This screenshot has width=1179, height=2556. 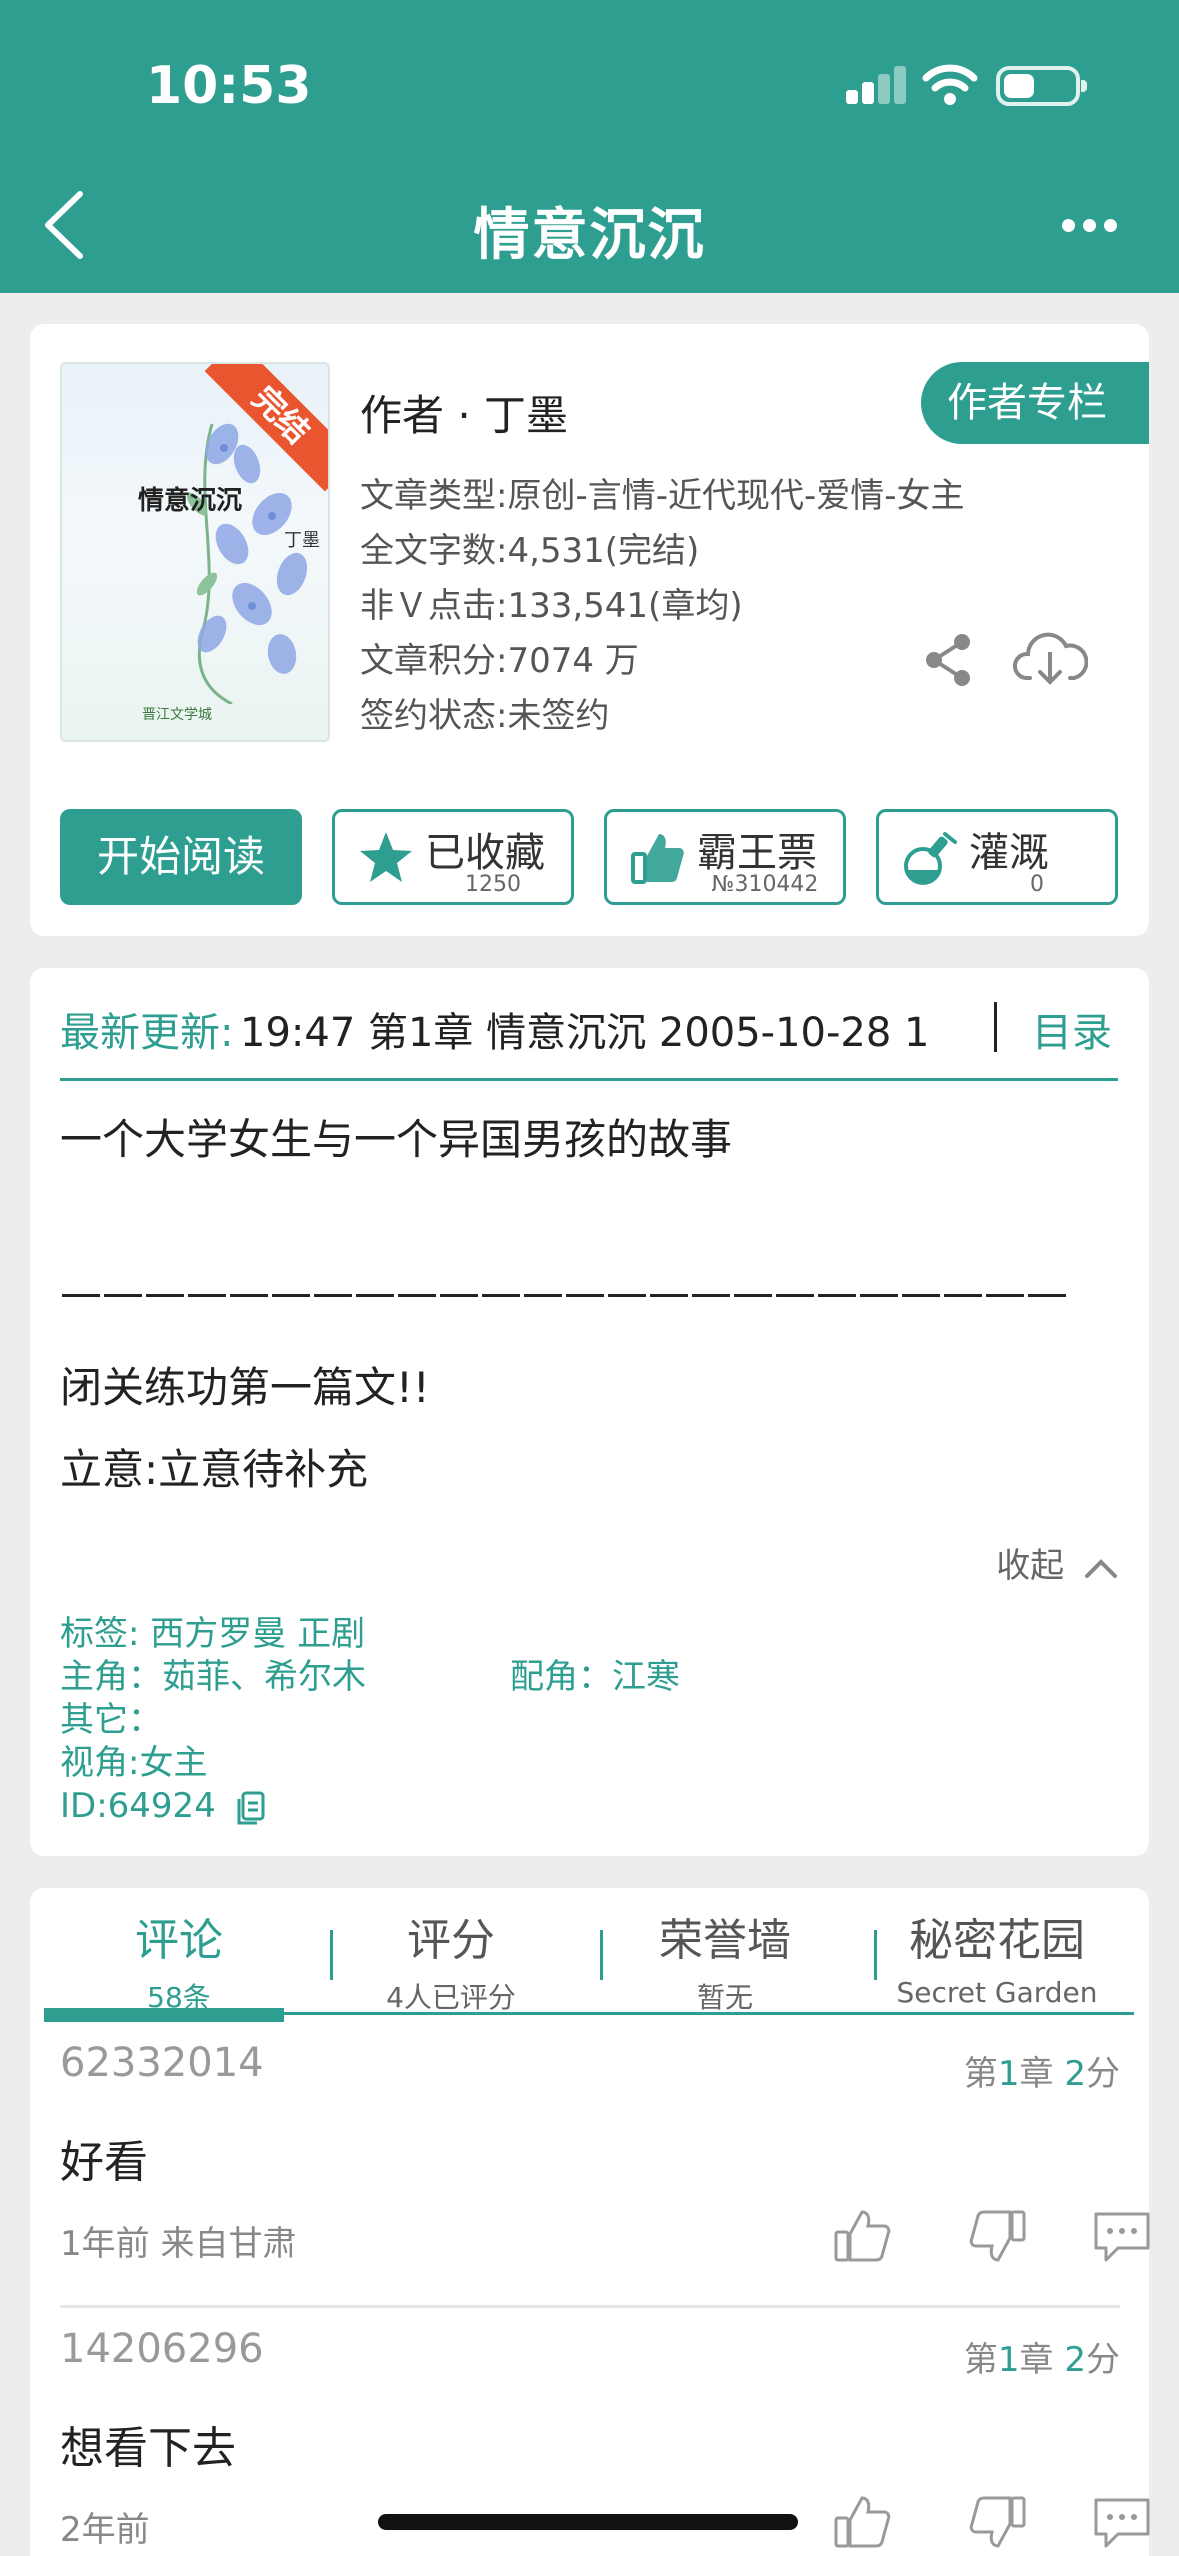 I want to click on tab-secret-garden: 秘密花园 Secret Garden, so click(x=997, y=1956).